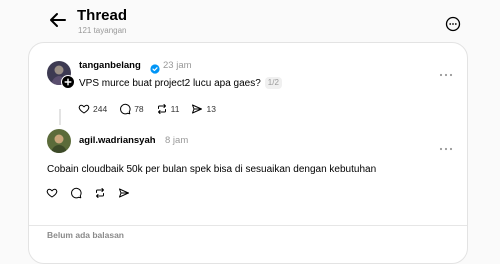 Image resolution: width=500 pixels, height=264 pixels. I want to click on repost-button: 11, so click(168, 109).